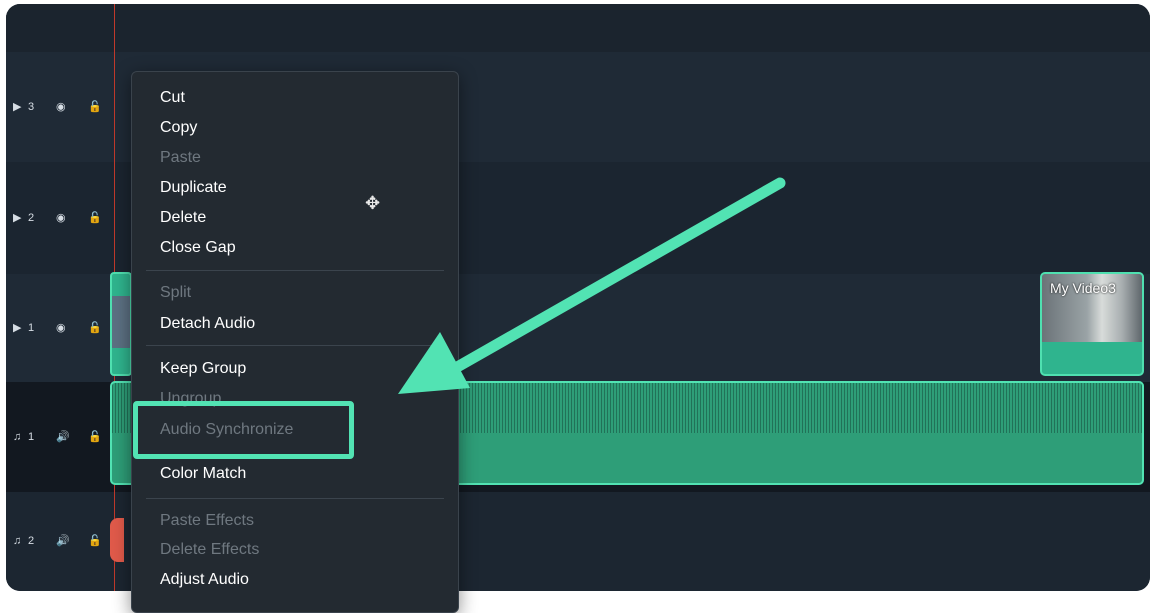  I want to click on menu-item-keep-group: Keep Group, so click(203, 369).